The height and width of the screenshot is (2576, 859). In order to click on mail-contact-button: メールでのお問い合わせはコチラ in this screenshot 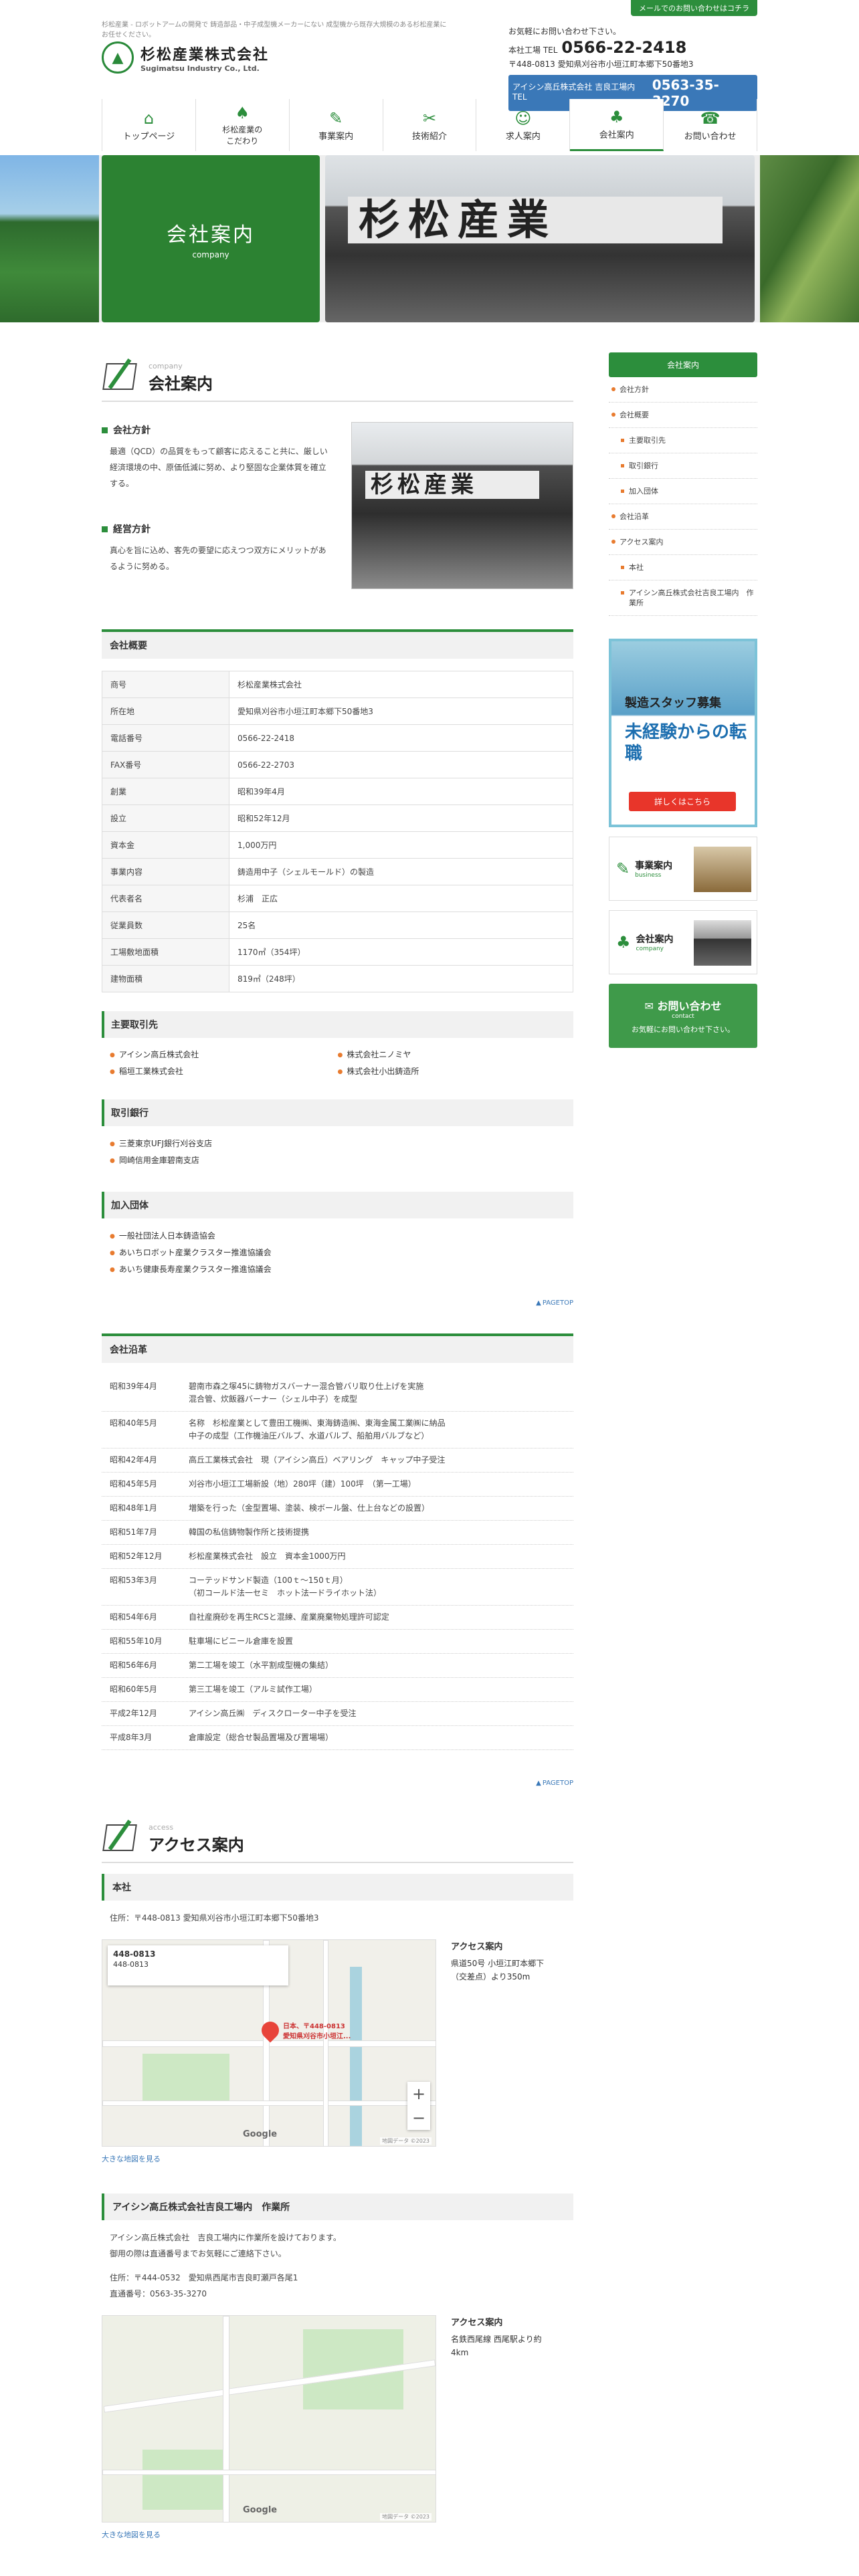, I will do `click(694, 8)`.